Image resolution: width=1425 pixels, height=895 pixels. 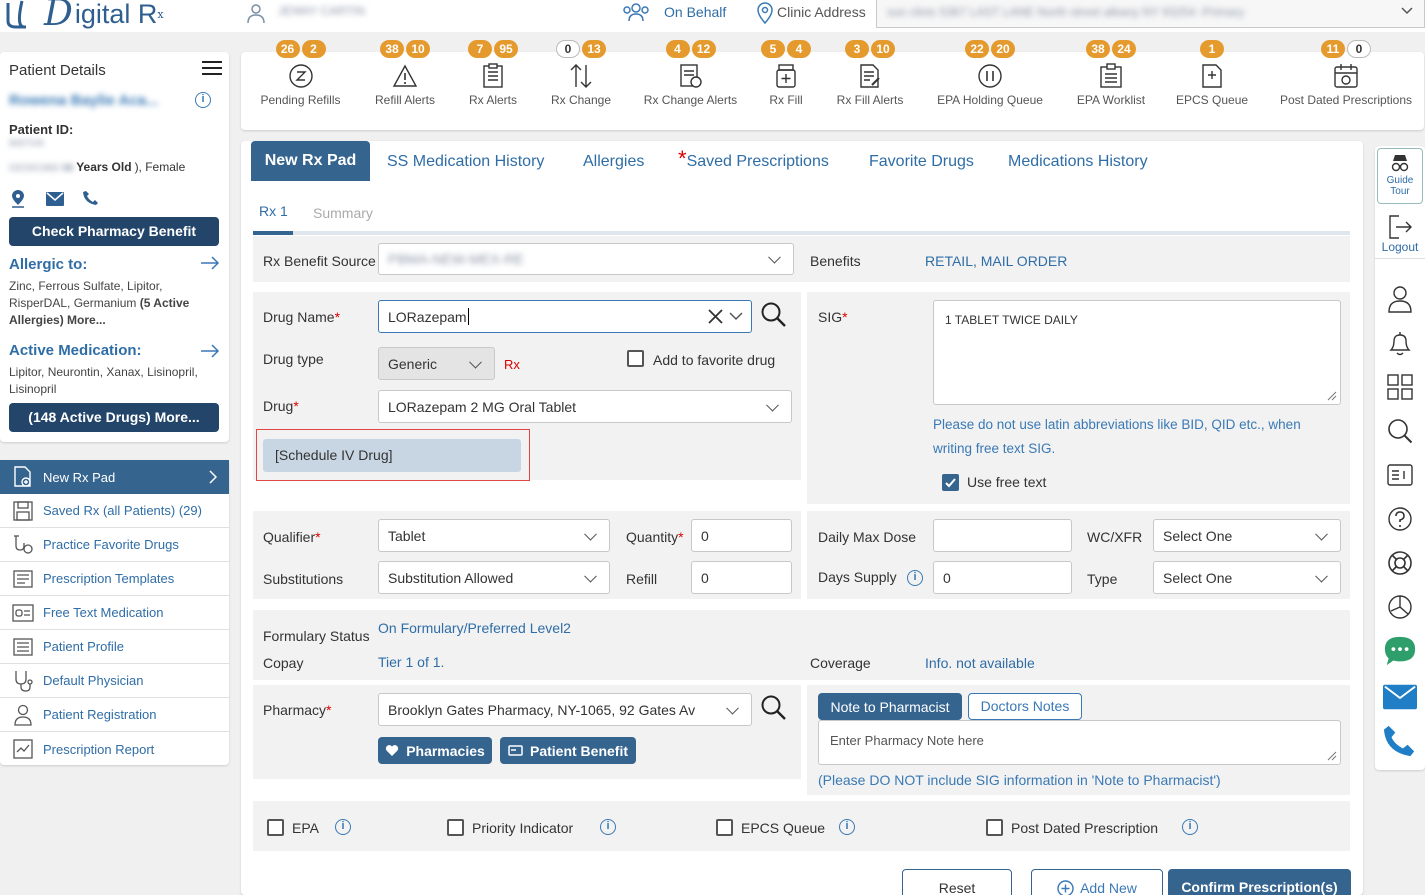 I want to click on queue-rx-fill: 54 Rx Fill, so click(x=786, y=73).